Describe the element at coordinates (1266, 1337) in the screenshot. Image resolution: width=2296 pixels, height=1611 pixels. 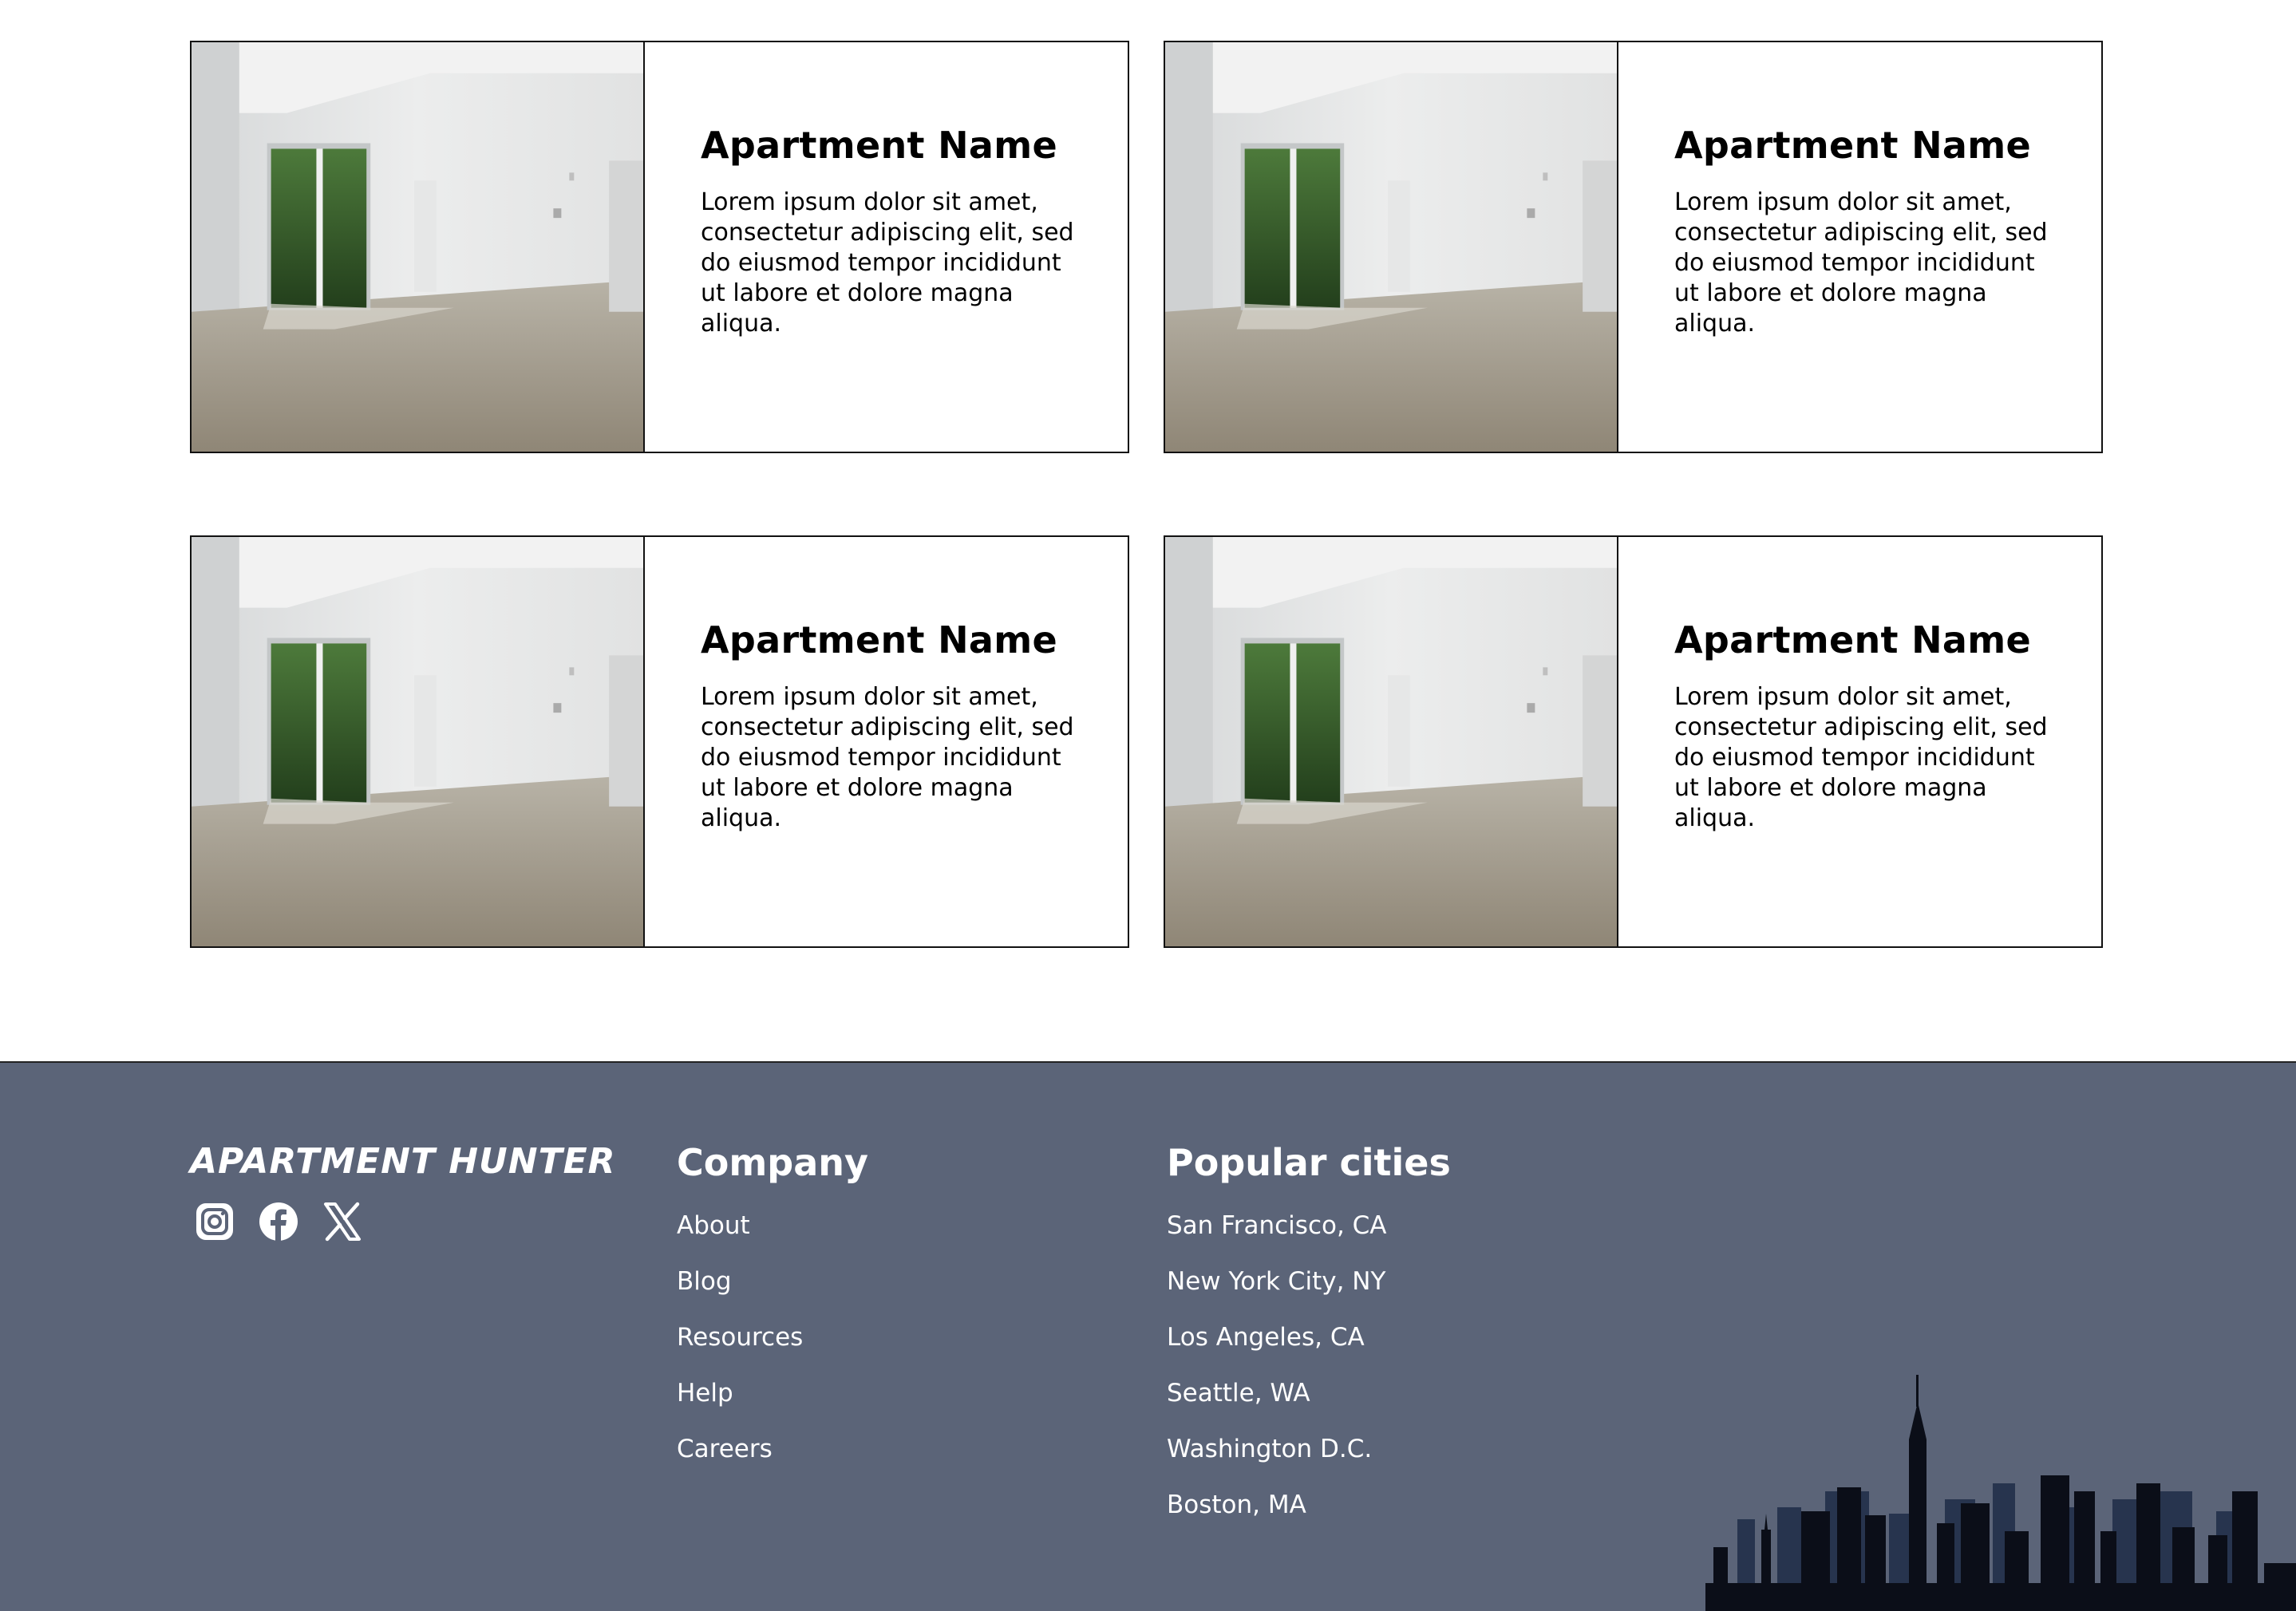
I see `city-link: Los Angeles, CA` at that location.